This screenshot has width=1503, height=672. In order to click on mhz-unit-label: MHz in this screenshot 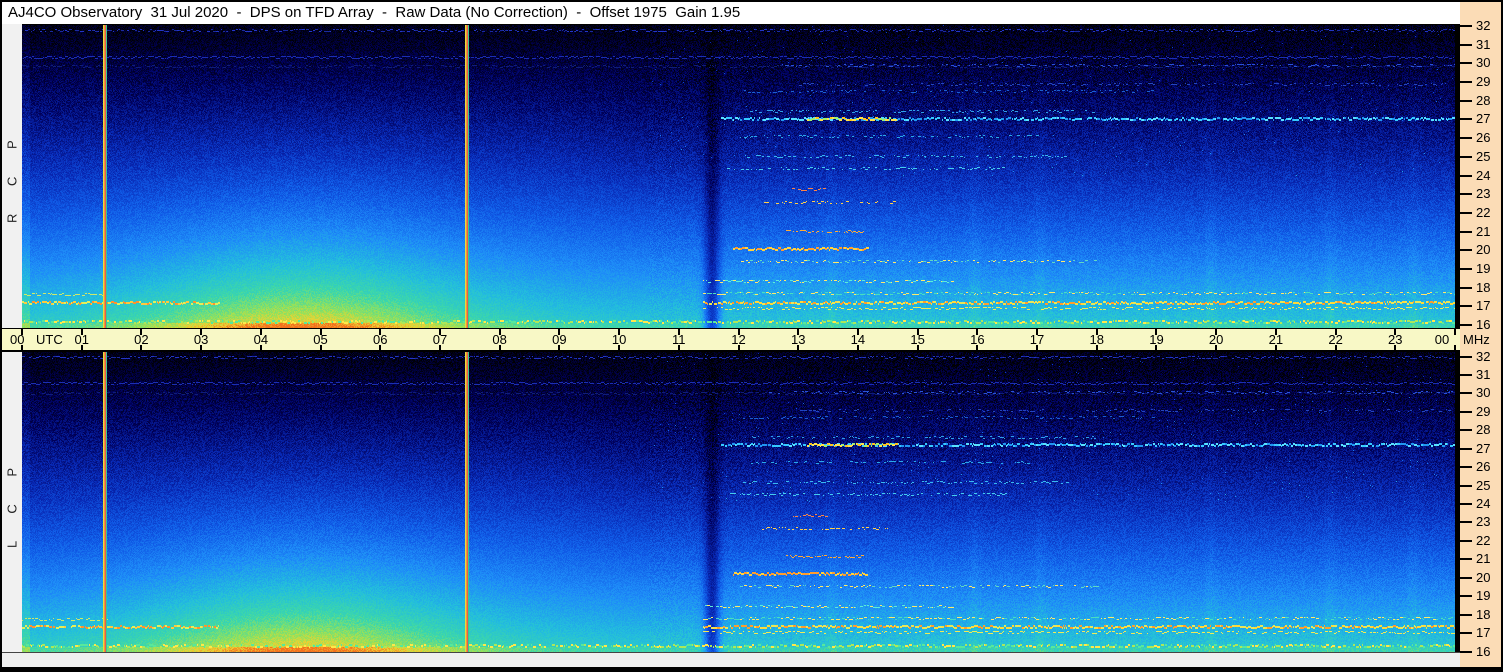, I will do `click(1476, 339)`.